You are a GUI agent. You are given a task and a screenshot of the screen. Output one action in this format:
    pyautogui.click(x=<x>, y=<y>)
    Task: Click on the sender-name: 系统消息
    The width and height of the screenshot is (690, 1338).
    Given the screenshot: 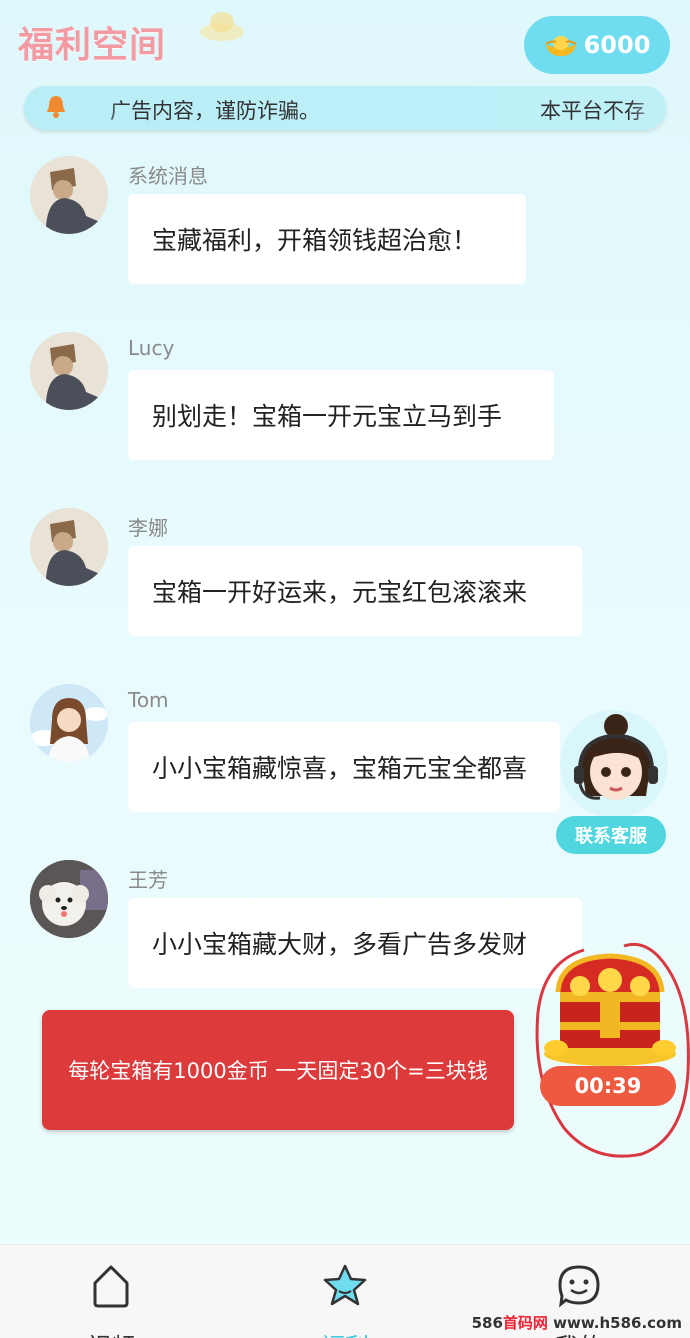 What is the action you would take?
    pyautogui.click(x=168, y=176)
    